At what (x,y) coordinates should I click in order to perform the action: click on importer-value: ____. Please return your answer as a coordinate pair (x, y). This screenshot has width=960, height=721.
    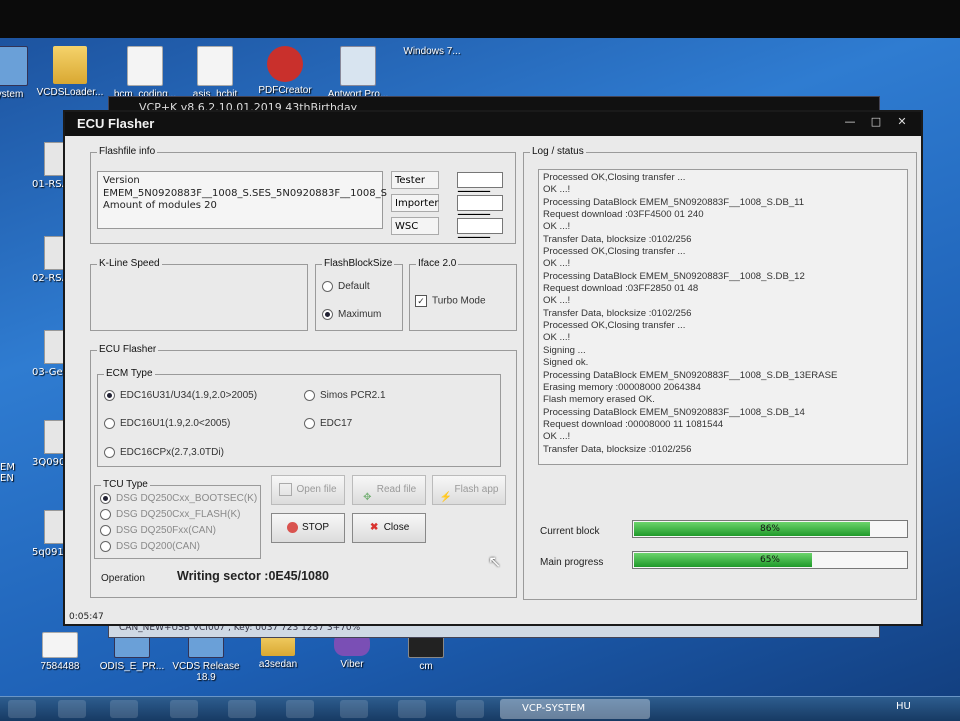
    Looking at the image, I should click on (480, 205).